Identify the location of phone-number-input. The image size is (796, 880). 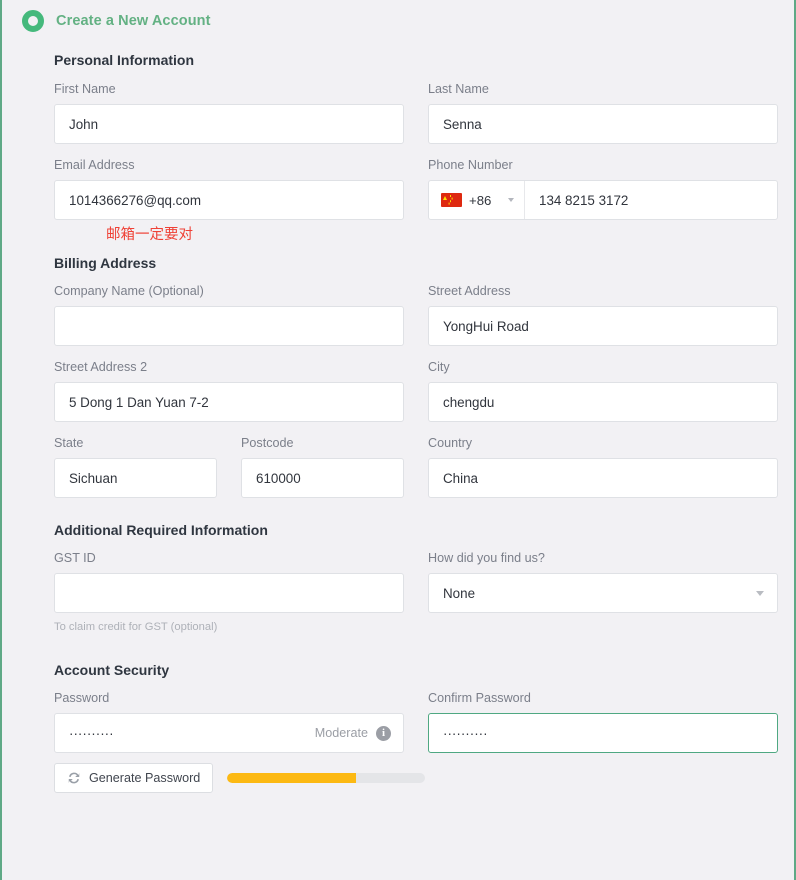
(651, 200).